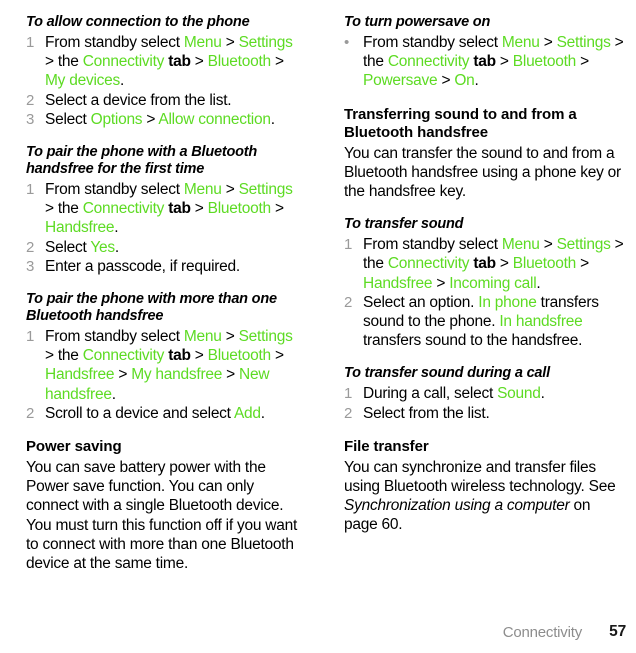 The image size is (636, 653). Describe the element at coordinates (447, 373) in the screenshot. I see `section-heading: To transfer sound during a call` at that location.